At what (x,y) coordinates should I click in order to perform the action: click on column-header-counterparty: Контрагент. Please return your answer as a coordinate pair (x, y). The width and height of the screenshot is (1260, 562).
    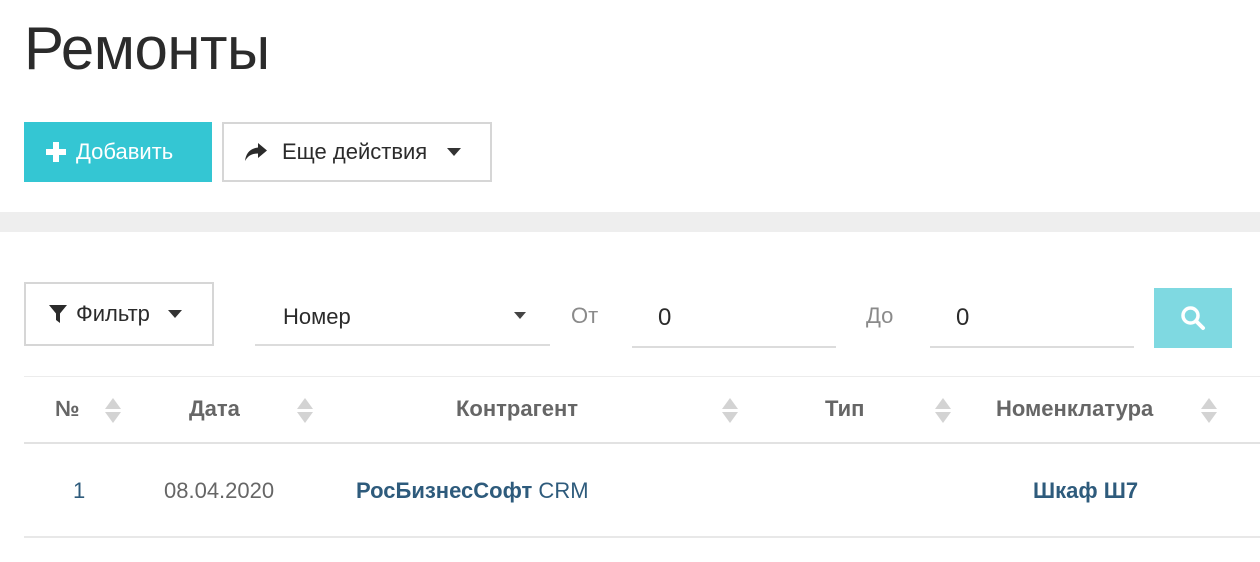
    Looking at the image, I should click on (517, 409).